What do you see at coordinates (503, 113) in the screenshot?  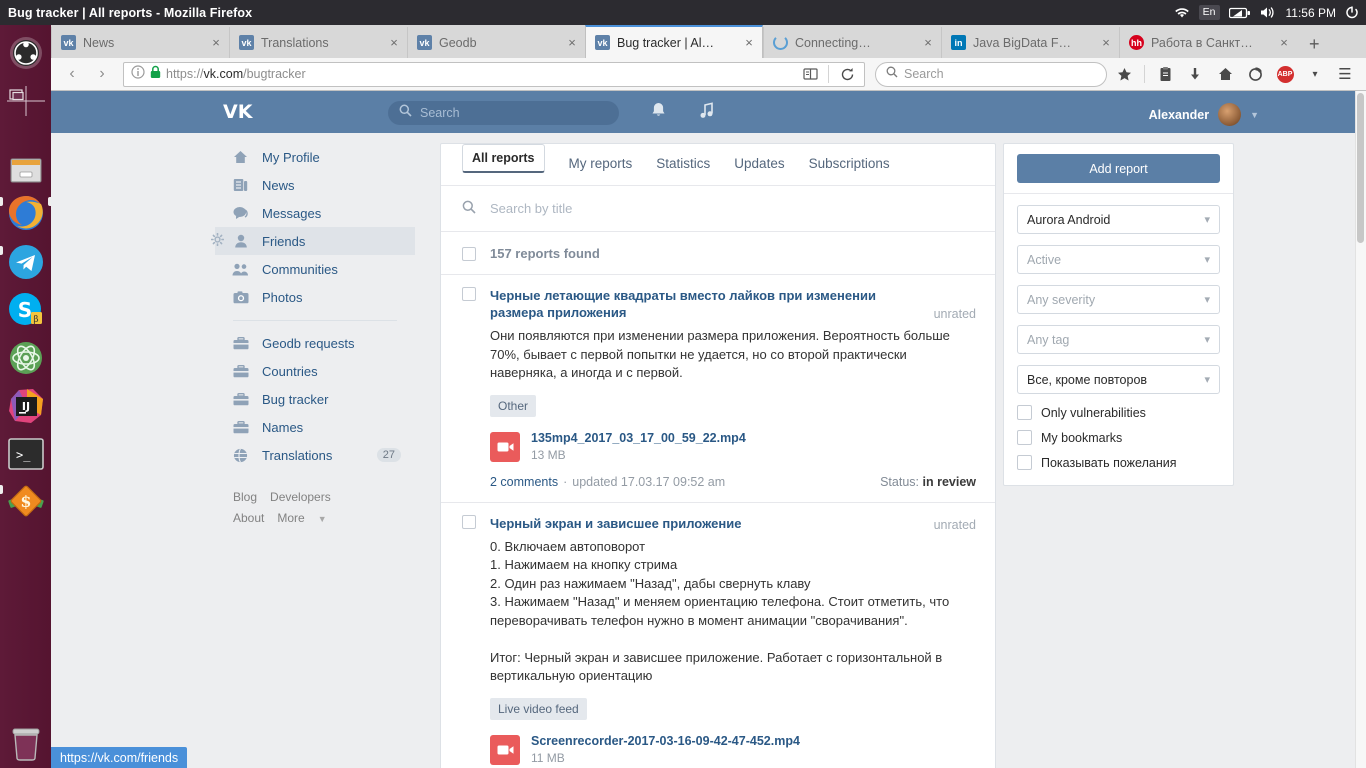 I see `vk-search-input: Search` at bounding box center [503, 113].